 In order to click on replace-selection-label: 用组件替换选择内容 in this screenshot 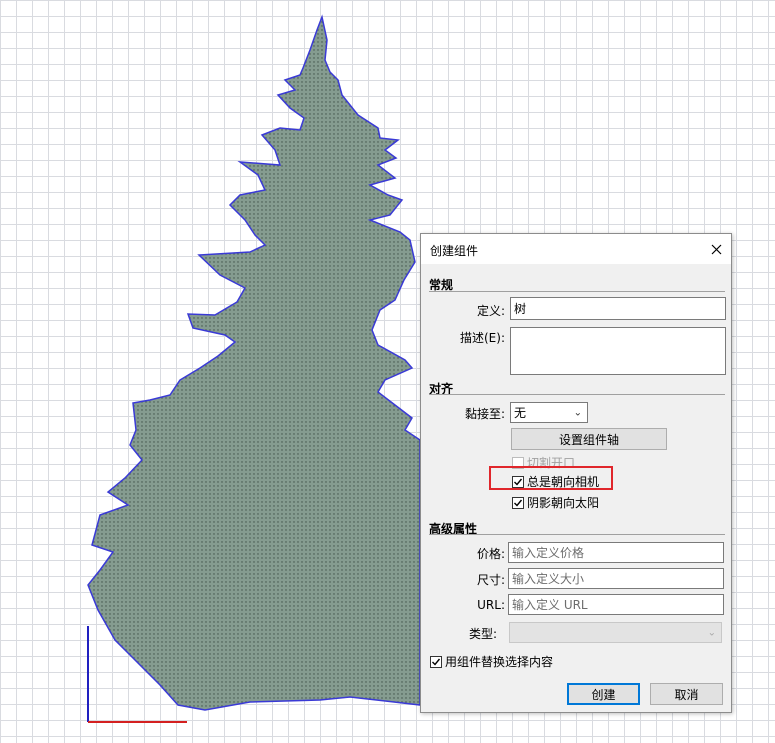, I will do `click(499, 662)`.